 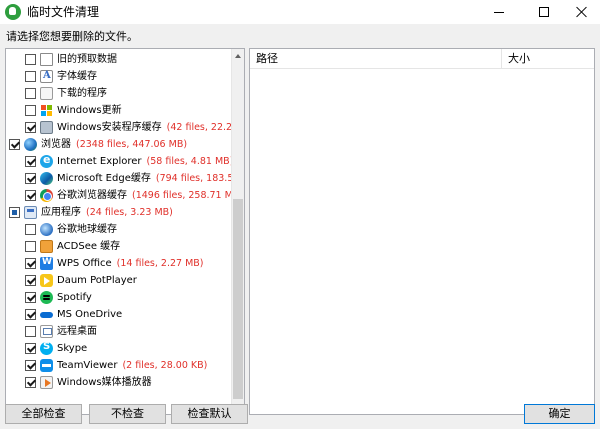 I want to click on earth-icon, so click(x=46, y=229).